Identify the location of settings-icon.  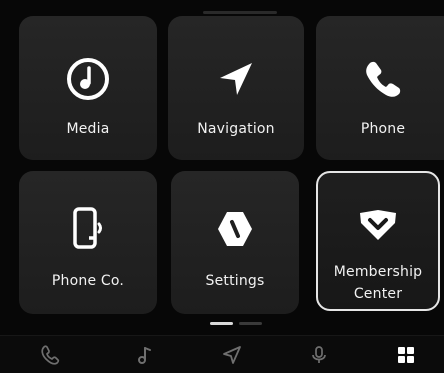
(235, 229).